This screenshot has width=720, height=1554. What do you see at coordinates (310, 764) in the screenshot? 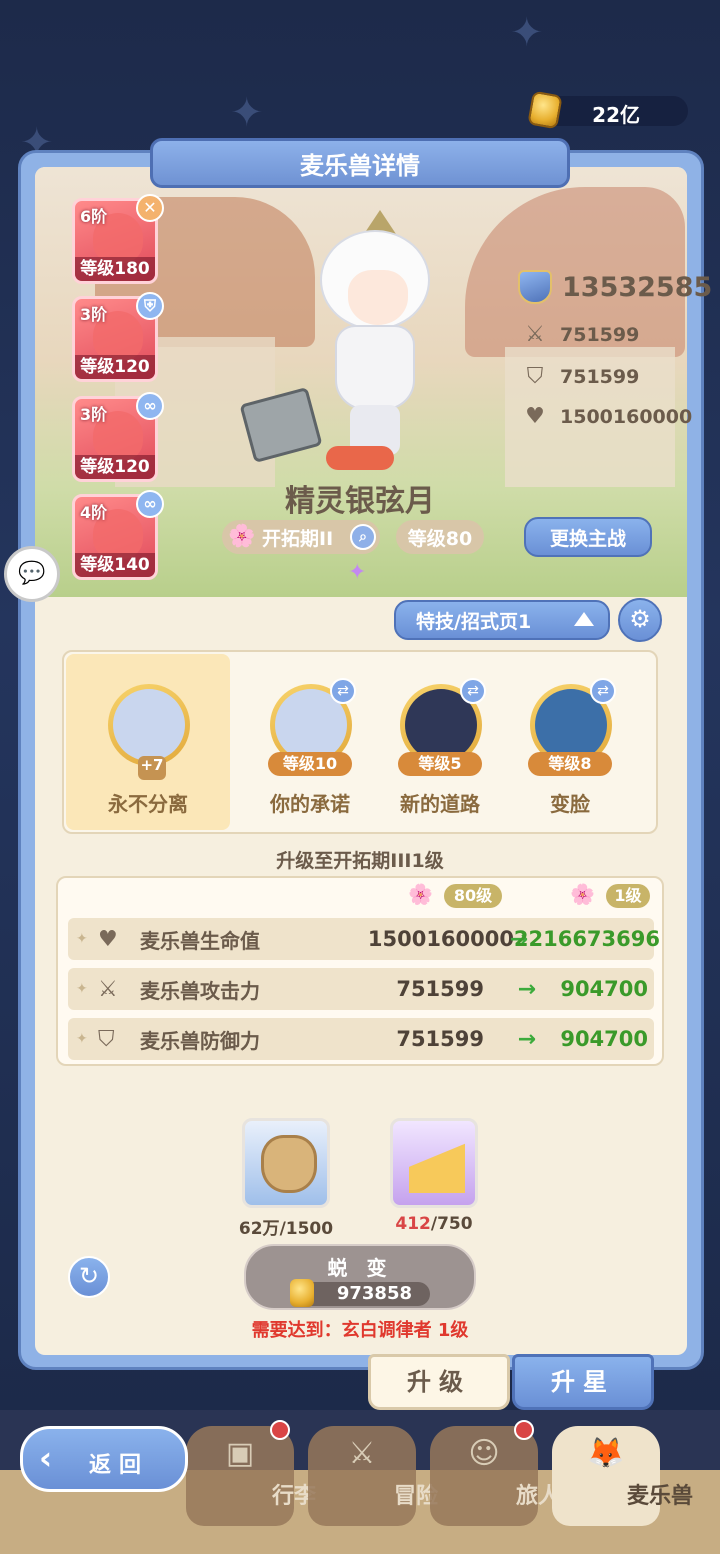
I see `skill-level: 等级10` at bounding box center [310, 764].